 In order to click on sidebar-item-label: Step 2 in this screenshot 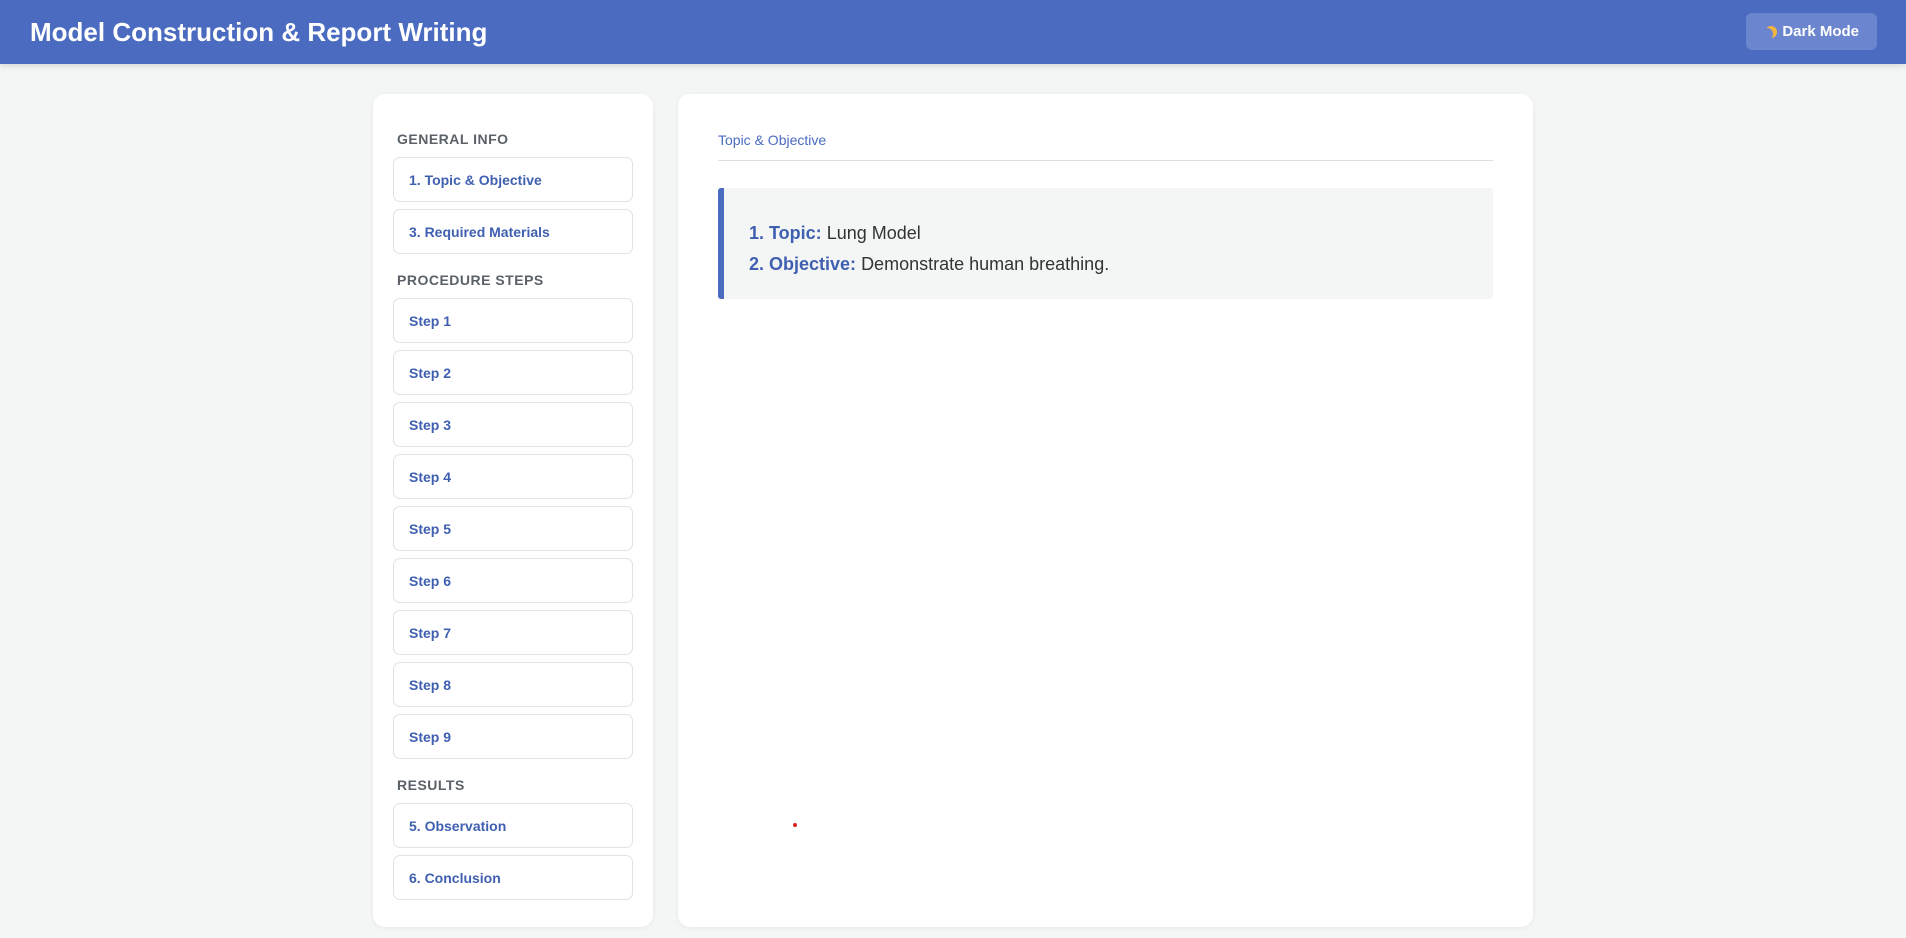, I will do `click(430, 372)`.